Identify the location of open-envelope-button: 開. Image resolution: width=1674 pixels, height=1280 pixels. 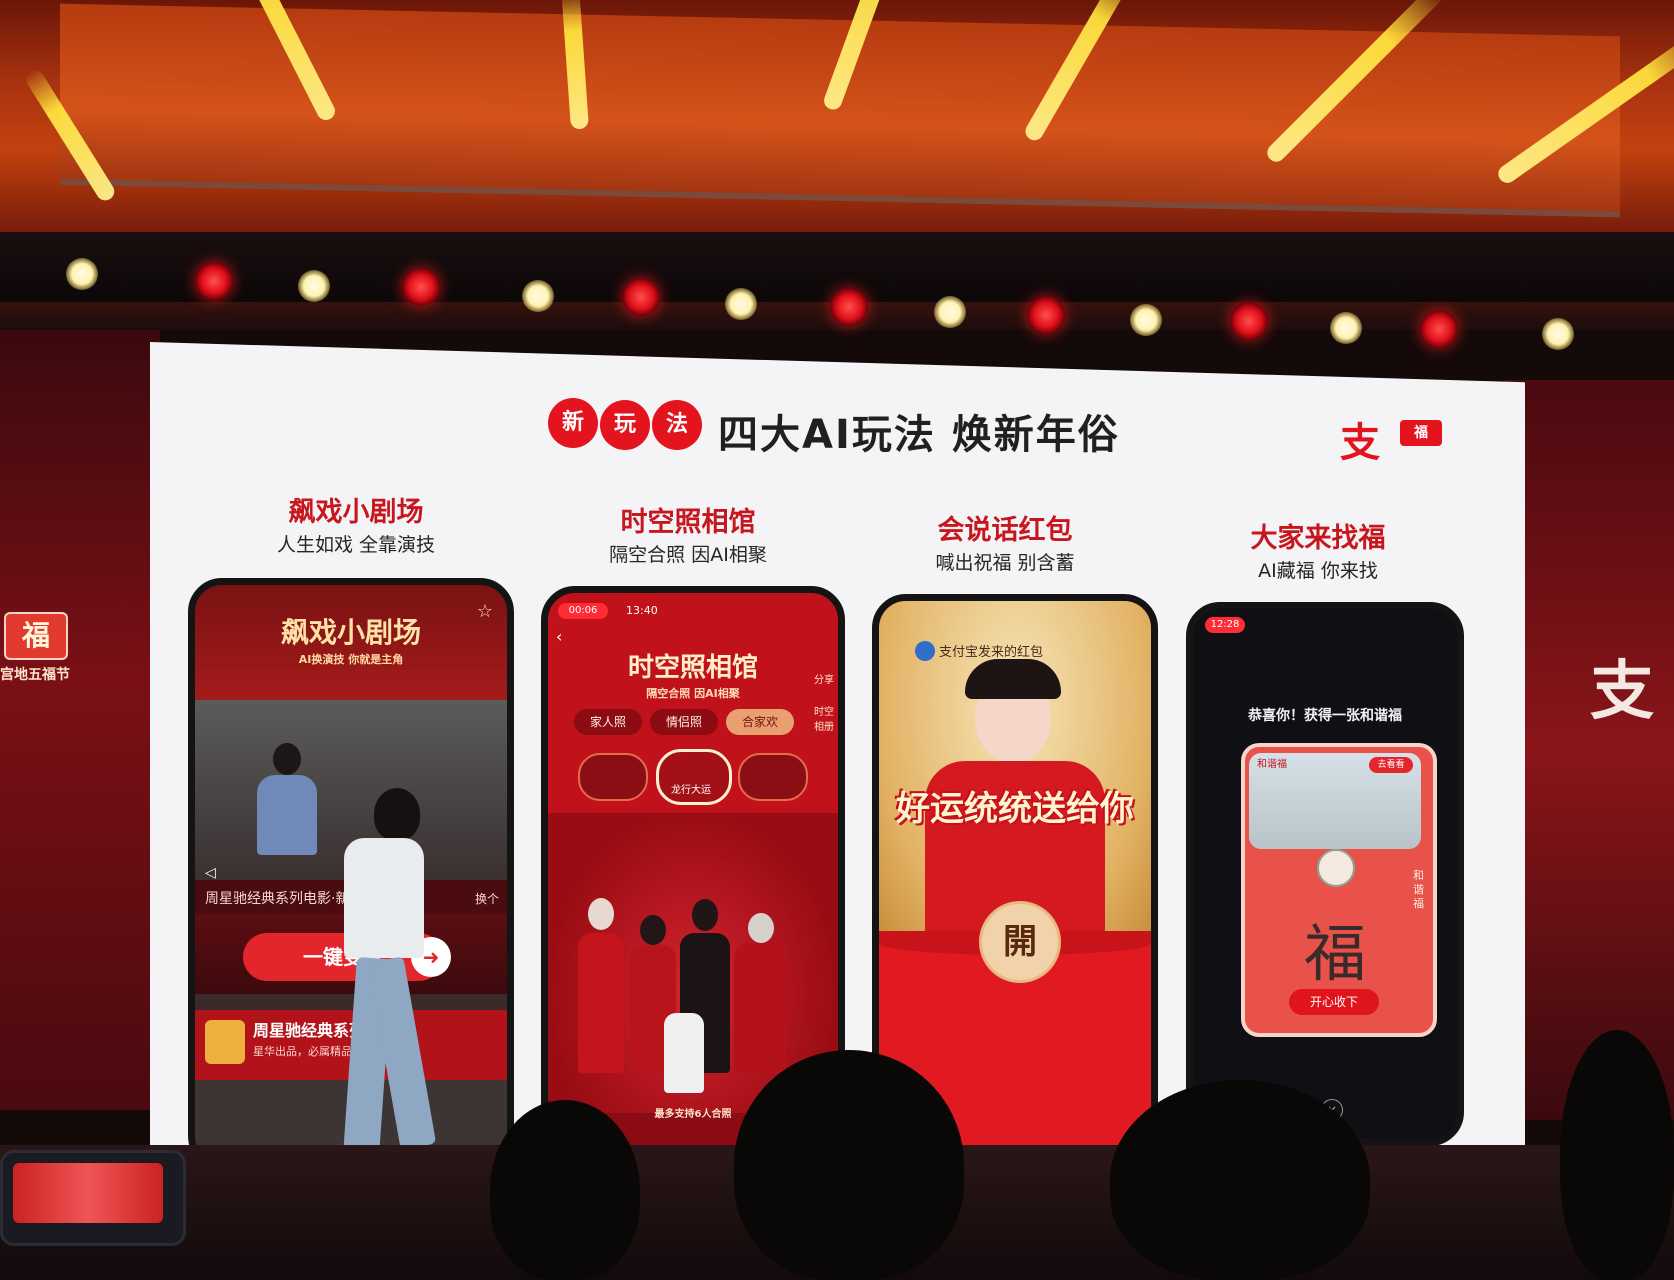
(1020, 942).